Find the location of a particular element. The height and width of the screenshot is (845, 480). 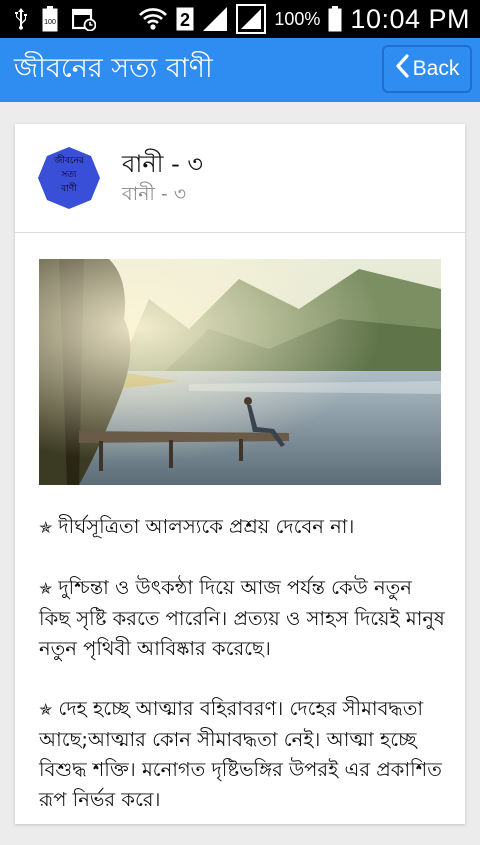

logo-text: জীবনের সত্য বাণী is located at coordinates (69, 175).